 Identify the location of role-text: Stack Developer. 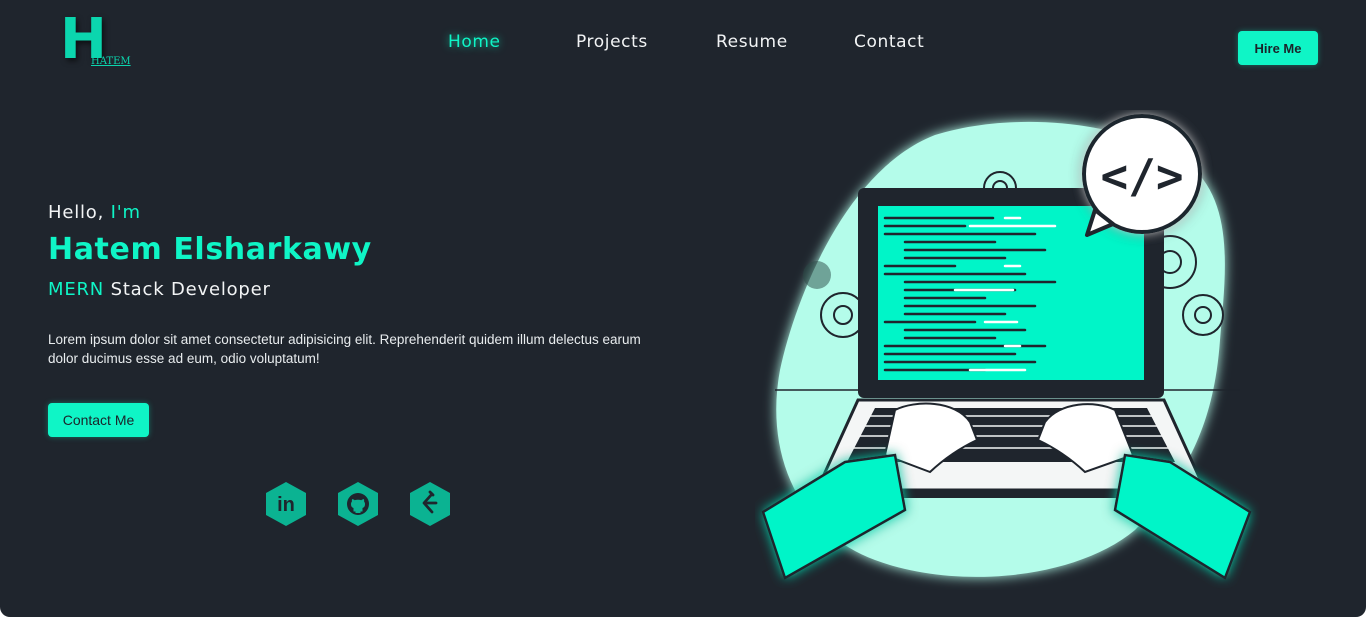
(187, 289).